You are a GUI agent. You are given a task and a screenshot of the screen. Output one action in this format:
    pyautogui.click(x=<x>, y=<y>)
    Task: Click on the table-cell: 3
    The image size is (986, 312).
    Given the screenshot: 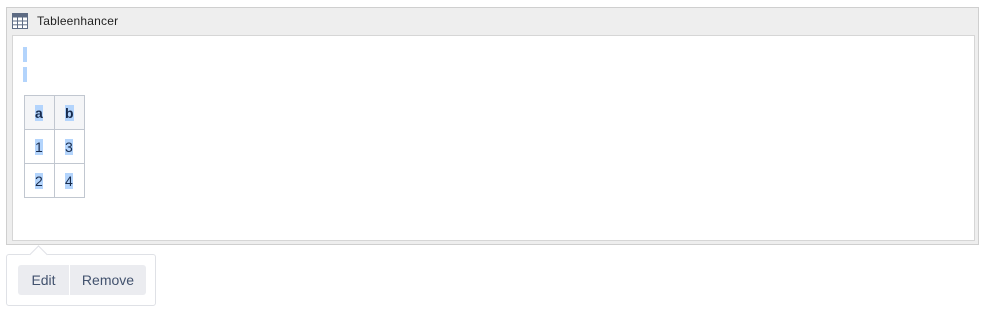 What is the action you would take?
    pyautogui.click(x=69, y=146)
    